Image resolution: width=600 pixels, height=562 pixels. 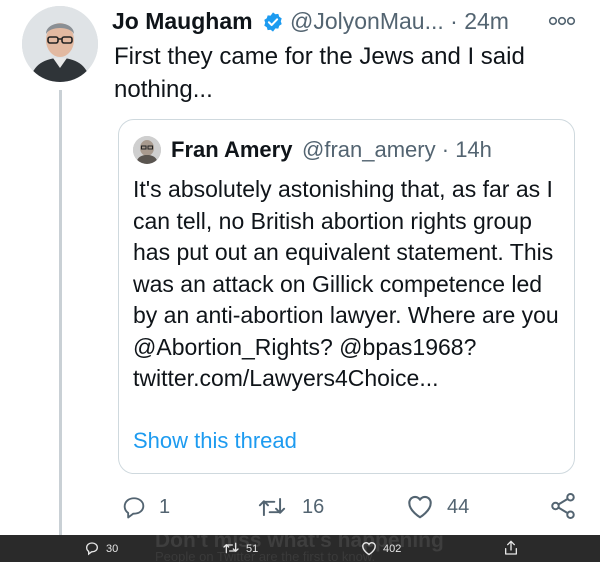 I want to click on reply-count: 30, so click(x=112, y=549).